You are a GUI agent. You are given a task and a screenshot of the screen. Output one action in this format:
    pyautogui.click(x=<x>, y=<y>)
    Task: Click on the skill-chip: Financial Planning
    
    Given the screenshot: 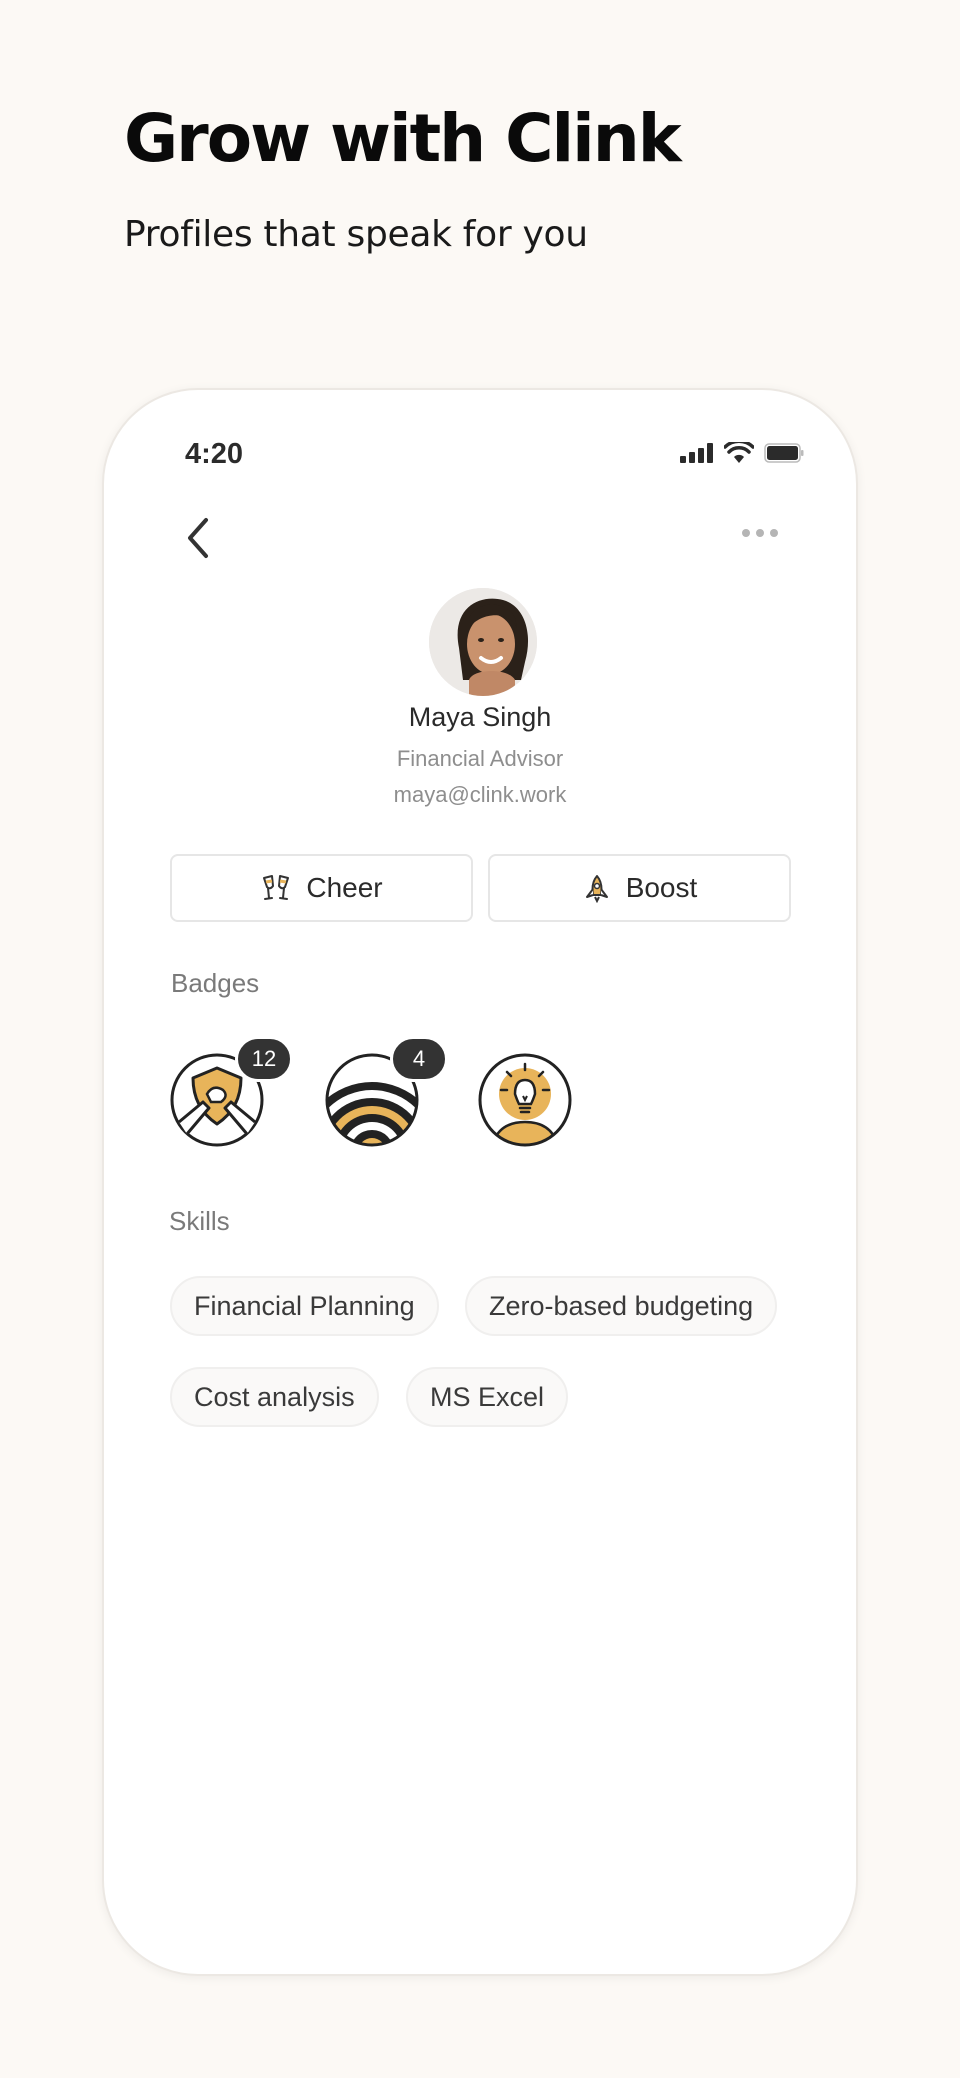 What is the action you would take?
    pyautogui.click(x=304, y=1306)
    